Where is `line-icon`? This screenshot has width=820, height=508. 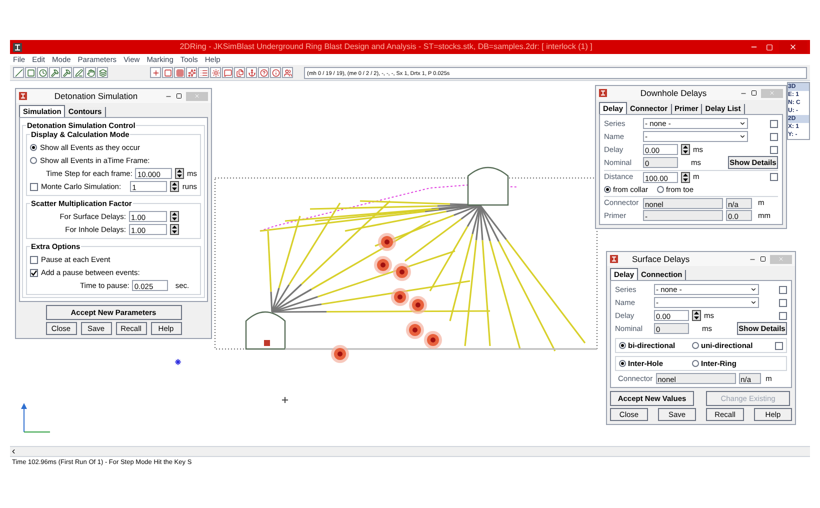
line-icon is located at coordinates (18, 72).